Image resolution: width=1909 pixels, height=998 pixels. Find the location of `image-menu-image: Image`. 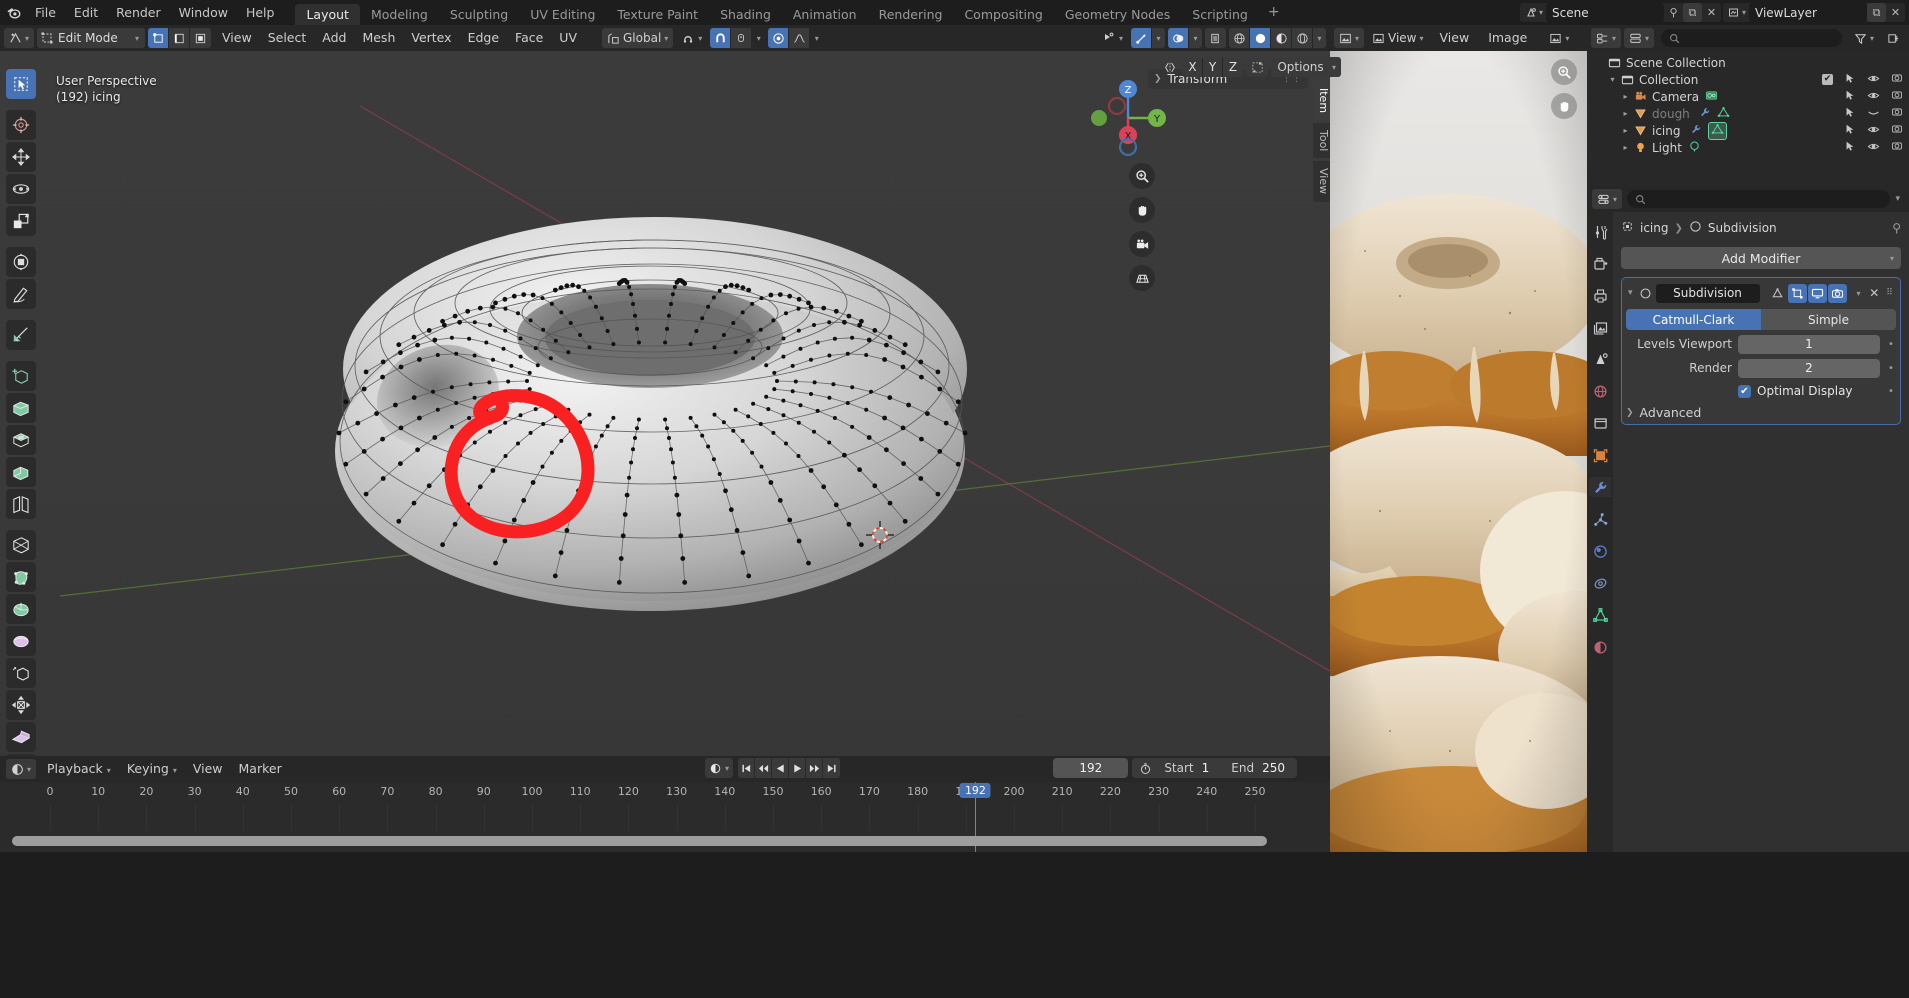

image-menu-image: Image is located at coordinates (1507, 38).